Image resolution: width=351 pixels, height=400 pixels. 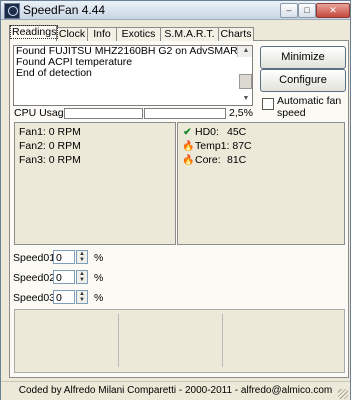 What do you see at coordinates (95, 183) in the screenshot?
I see `fan-readings-box: Fan1: 0 RPM Fan2: 0 RPM Fan3: 0 RPM` at bounding box center [95, 183].